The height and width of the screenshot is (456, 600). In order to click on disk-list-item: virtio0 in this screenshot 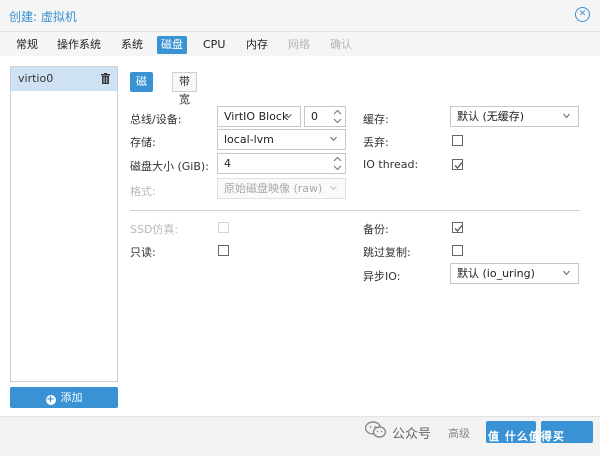, I will do `click(64, 79)`.